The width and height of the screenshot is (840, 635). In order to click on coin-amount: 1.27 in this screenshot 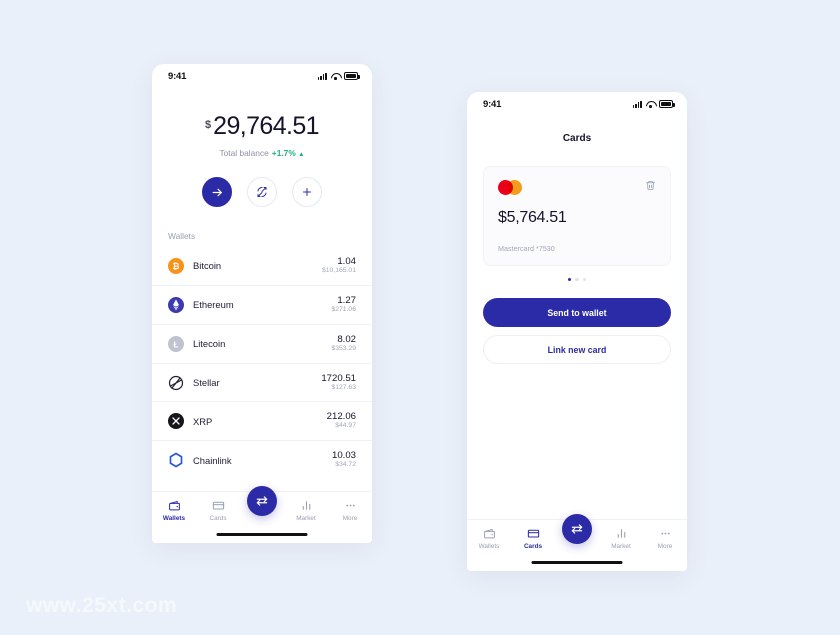, I will do `click(346, 300)`.